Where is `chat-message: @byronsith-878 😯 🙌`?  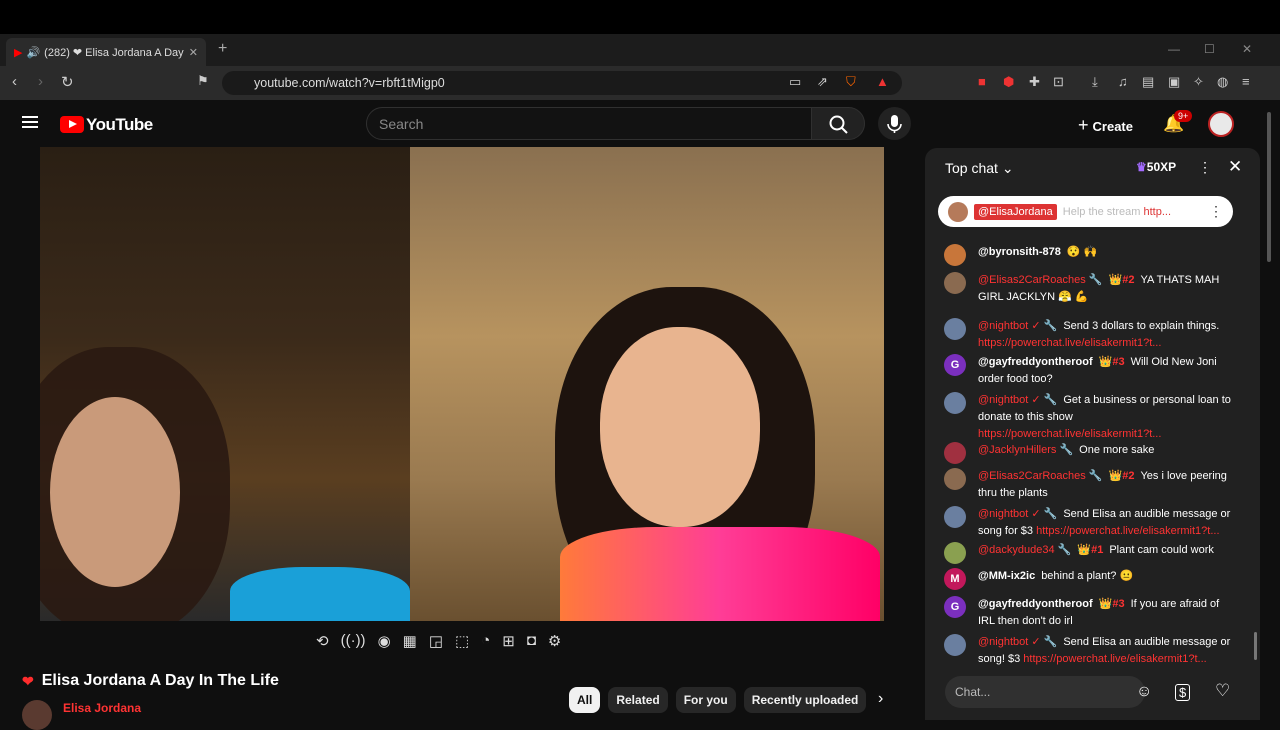 chat-message: @byronsith-878 😯 🙌 is located at coordinates (1089, 255).